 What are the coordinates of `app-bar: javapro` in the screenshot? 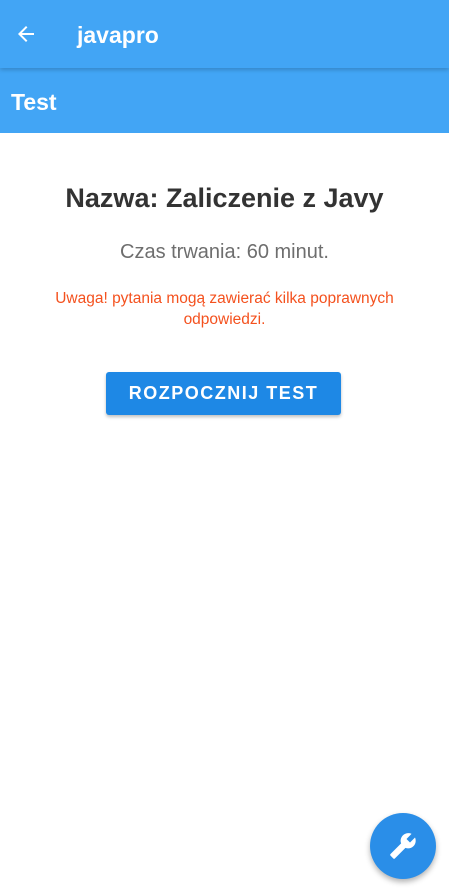 It's located at (224, 34).